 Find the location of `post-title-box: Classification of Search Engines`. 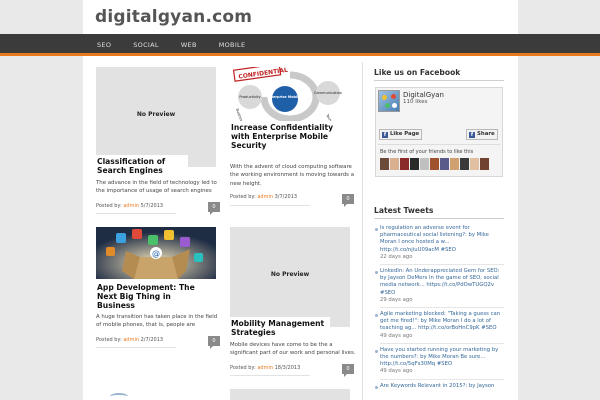

post-title-box: Classification of Search Engines is located at coordinates (142, 165).